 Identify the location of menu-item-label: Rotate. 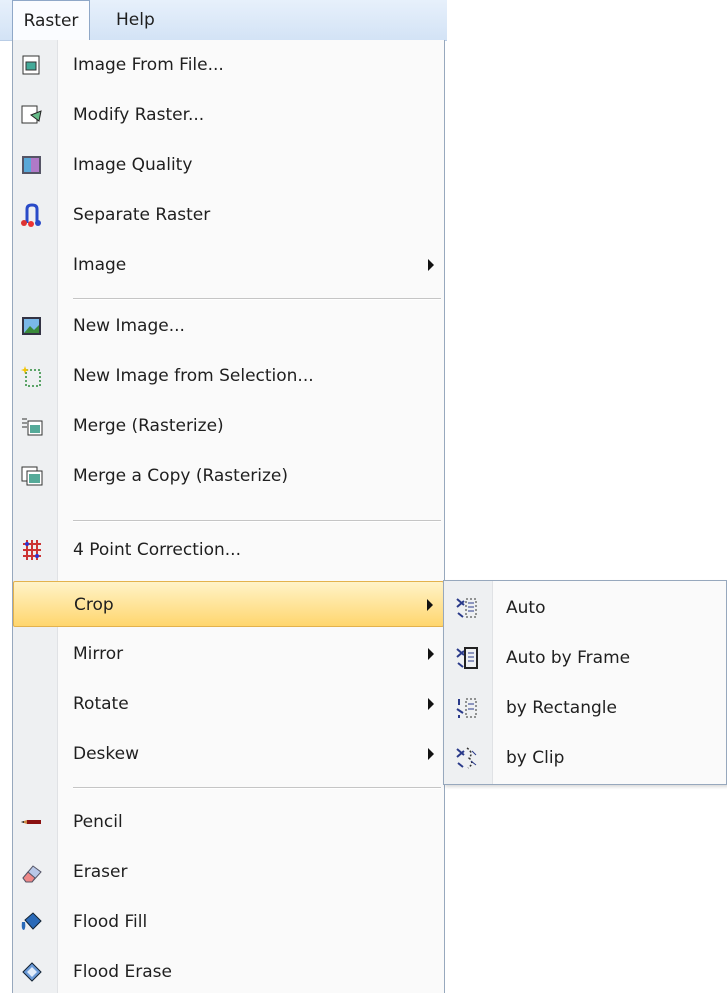
(101, 704).